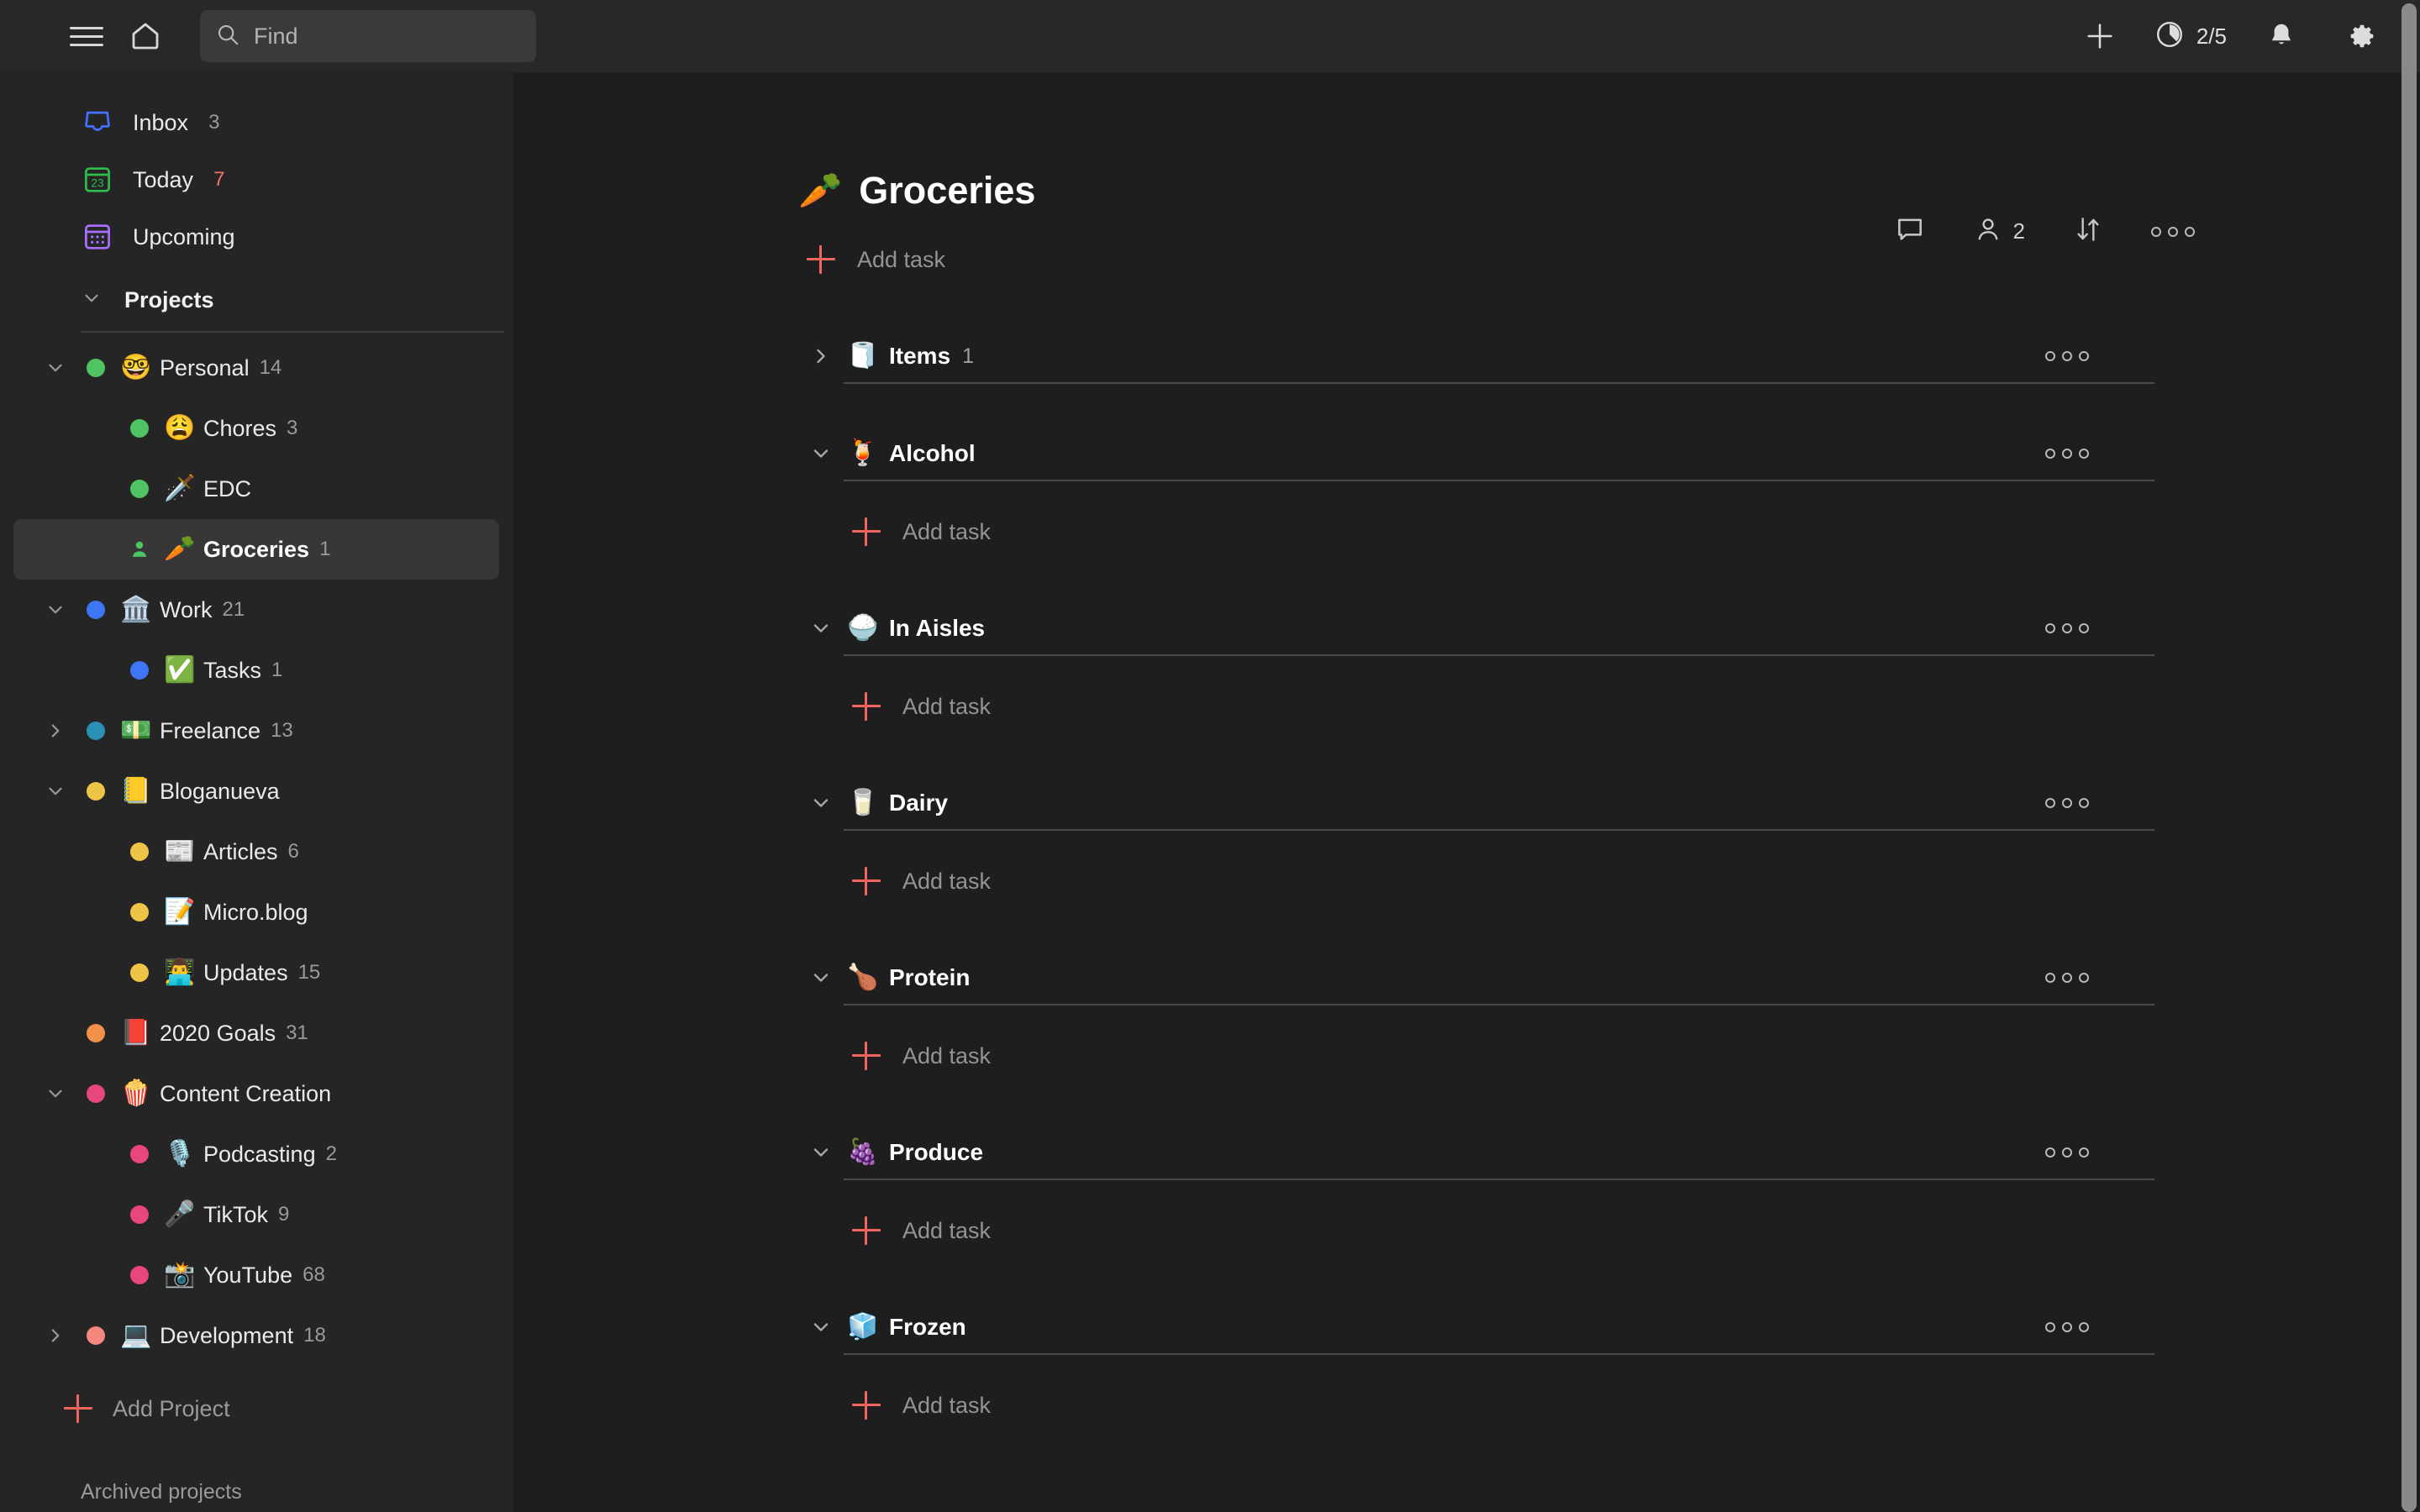  Describe the element at coordinates (1999, 231) in the screenshot. I see `collaborators-button: 2` at that location.